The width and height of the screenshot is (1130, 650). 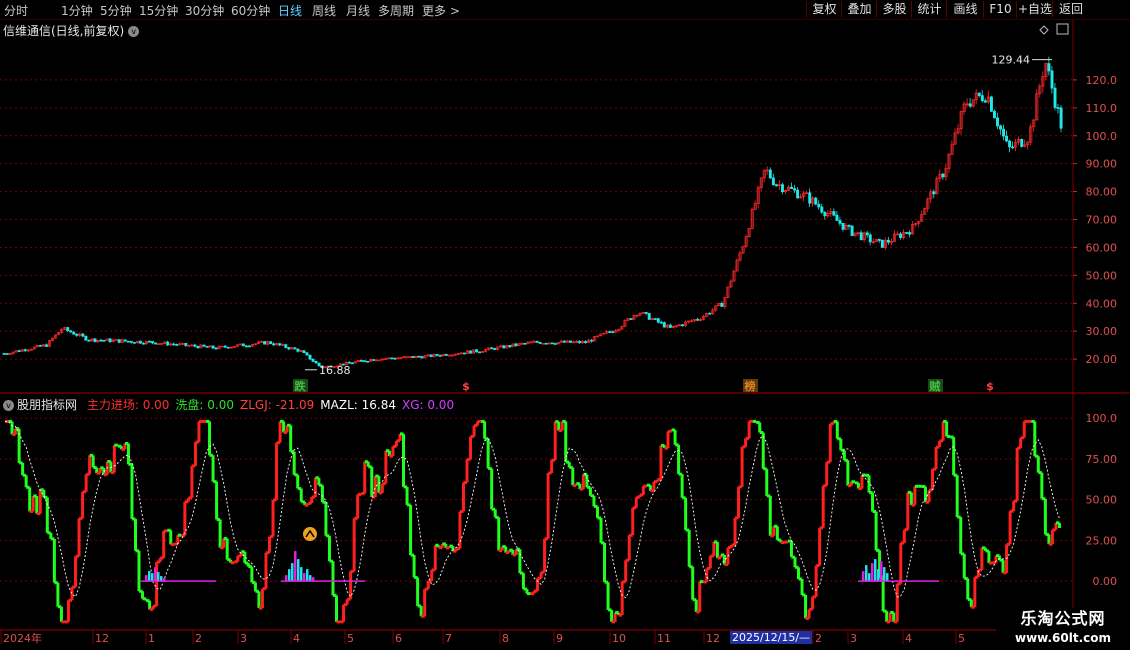 What do you see at coordinates (116, 10) in the screenshot?
I see `tab-2: 5分钟` at bounding box center [116, 10].